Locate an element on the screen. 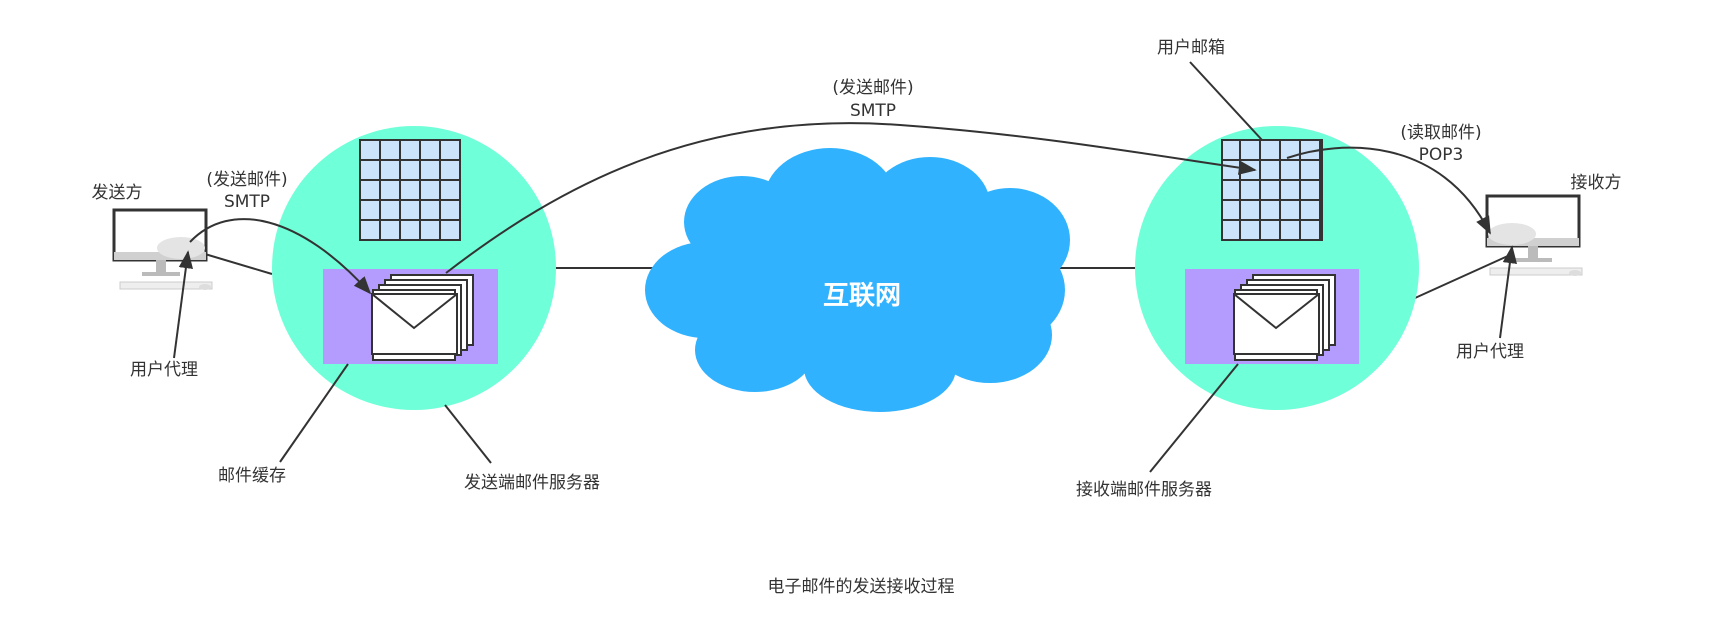  link-server-to-receiver is located at coordinates (1462, 276).